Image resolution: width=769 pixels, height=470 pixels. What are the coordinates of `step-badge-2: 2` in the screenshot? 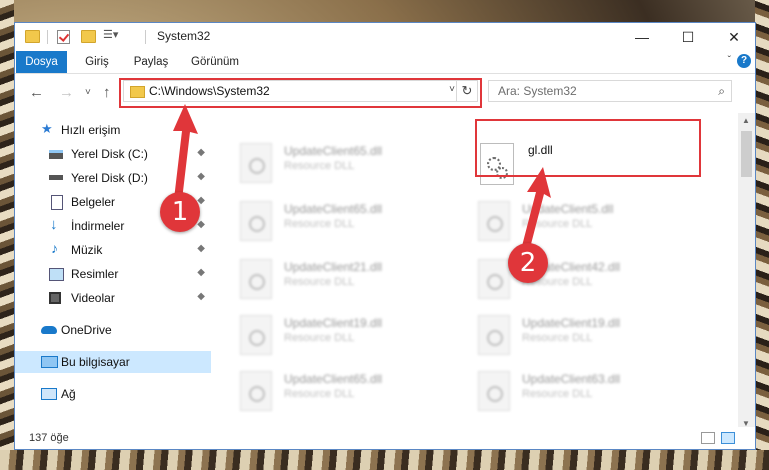 It's located at (528, 263).